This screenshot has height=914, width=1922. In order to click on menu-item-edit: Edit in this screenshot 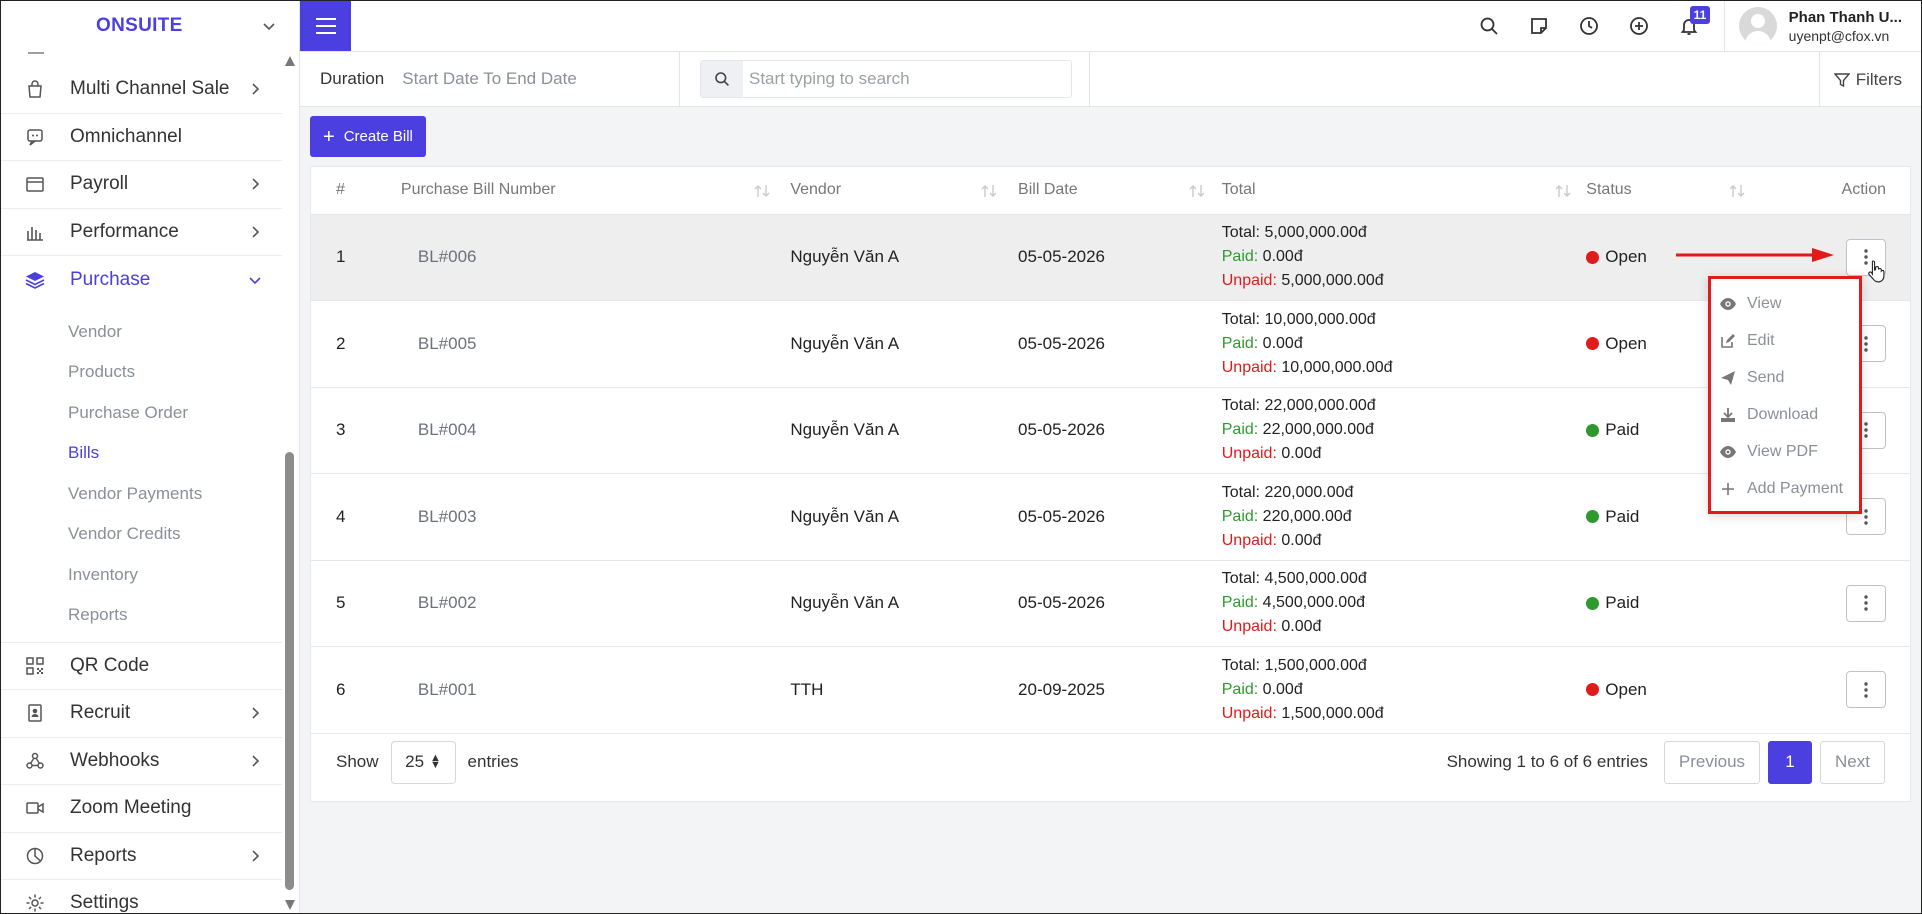, I will do `click(1785, 340)`.